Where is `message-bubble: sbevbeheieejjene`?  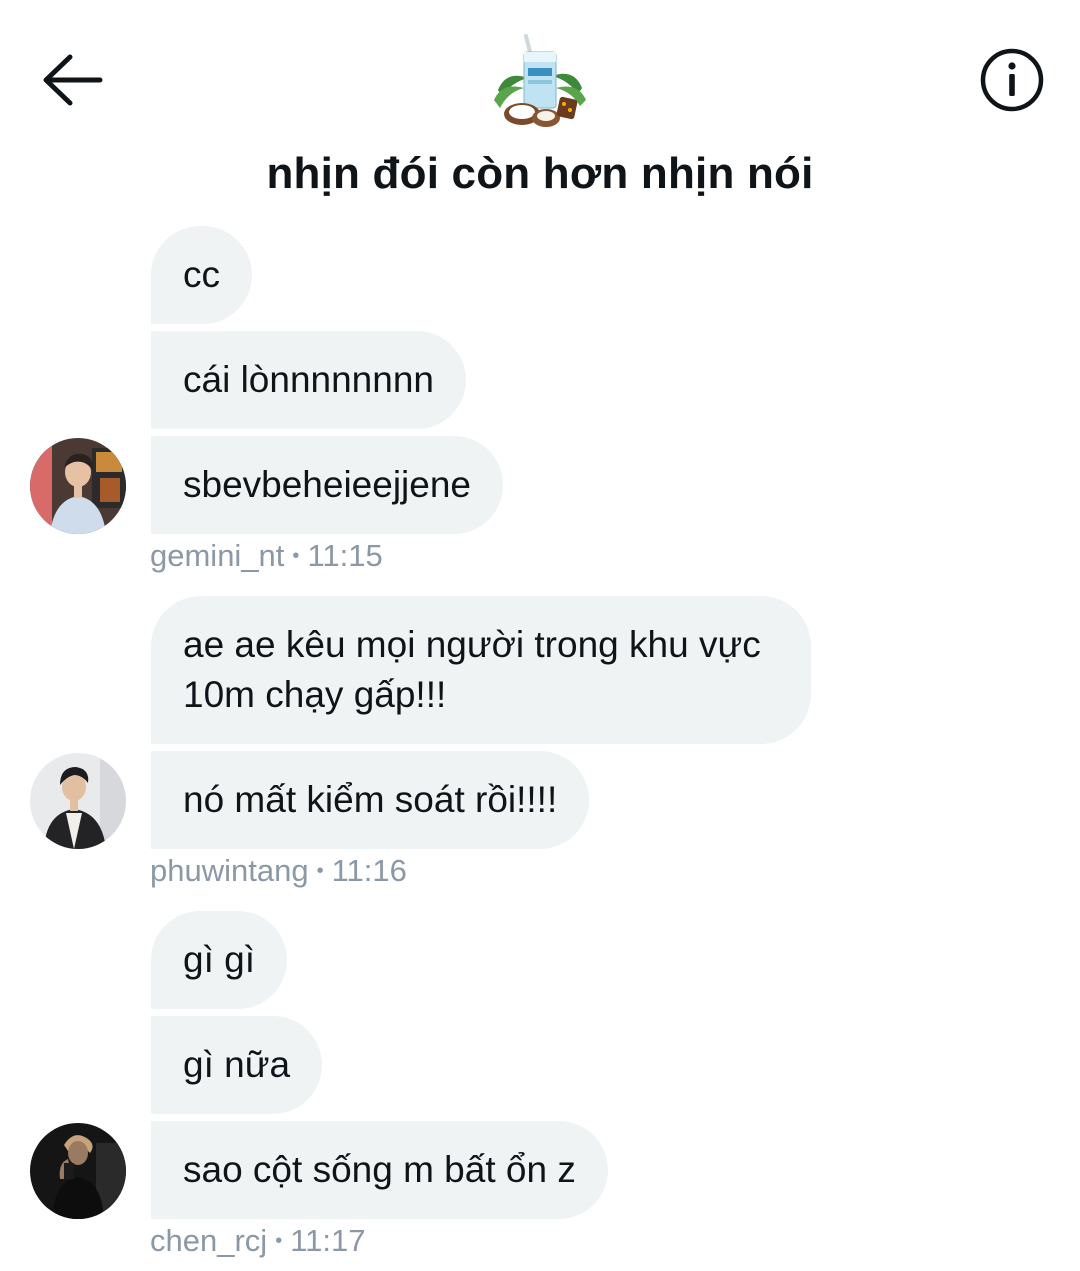
message-bubble: sbevbeheieejjene is located at coordinates (327, 485).